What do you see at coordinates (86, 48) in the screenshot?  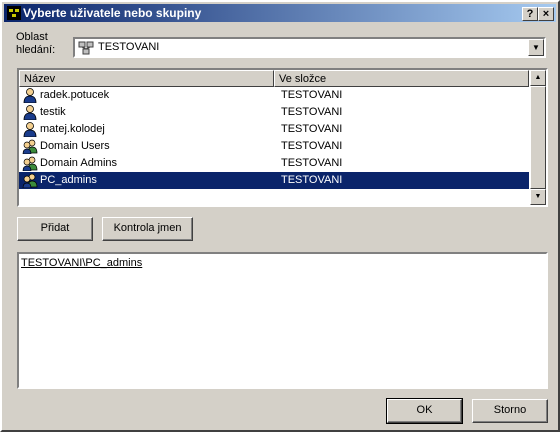 I see `domain-icon` at bounding box center [86, 48].